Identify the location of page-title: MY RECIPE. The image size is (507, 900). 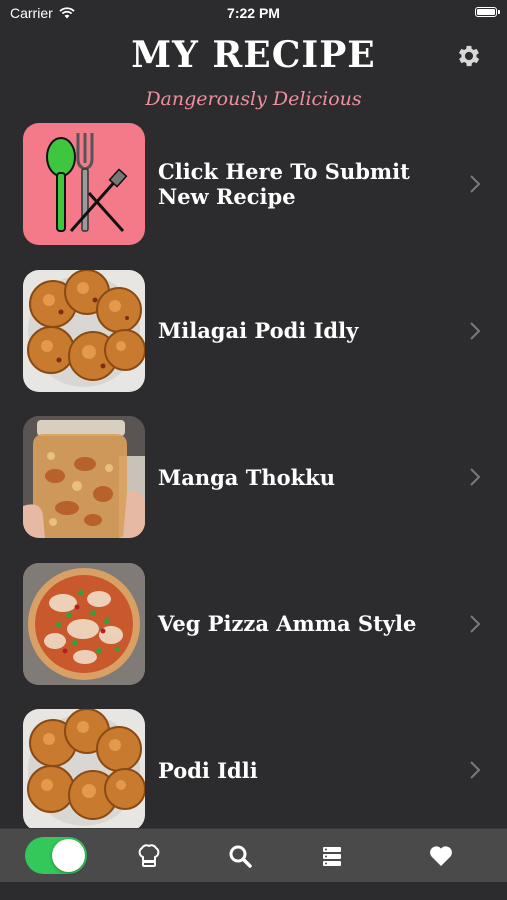
(253, 55).